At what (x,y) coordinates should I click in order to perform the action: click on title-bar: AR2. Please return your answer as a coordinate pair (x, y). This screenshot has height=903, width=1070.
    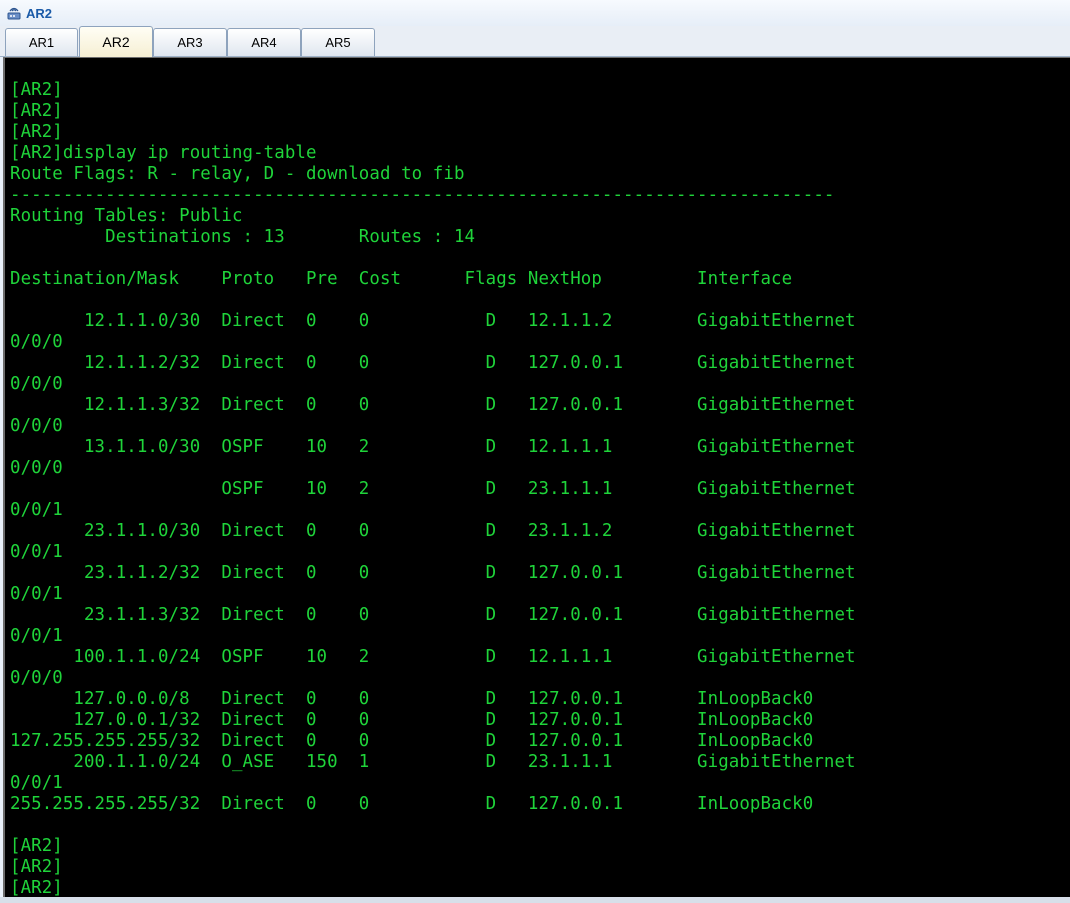
    Looking at the image, I should click on (535, 13).